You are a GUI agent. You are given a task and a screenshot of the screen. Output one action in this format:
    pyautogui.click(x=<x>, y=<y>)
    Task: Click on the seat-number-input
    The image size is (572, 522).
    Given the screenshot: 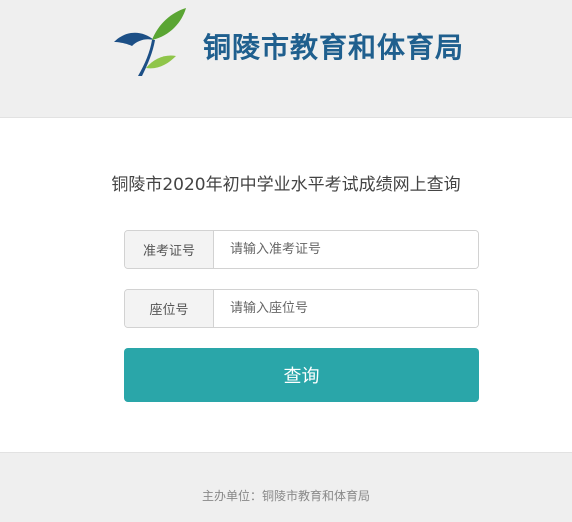 What is the action you would take?
    pyautogui.click(x=346, y=308)
    